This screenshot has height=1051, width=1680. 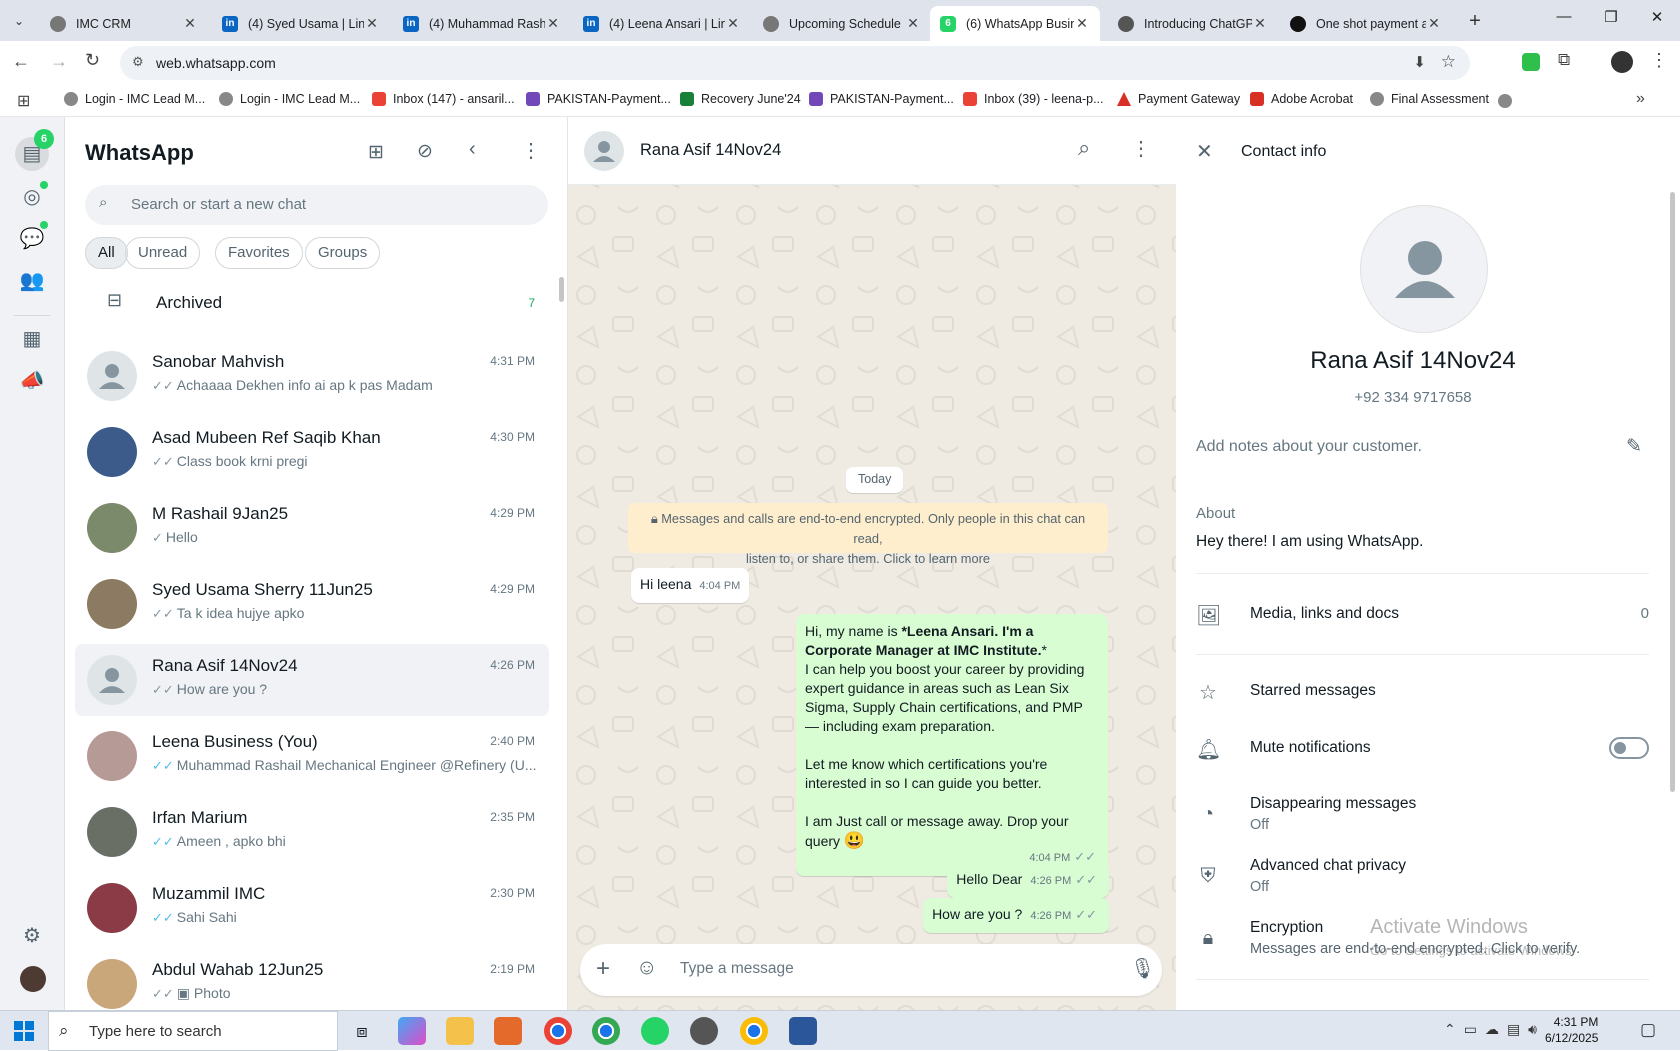 What do you see at coordinates (1016, 915) in the screenshot?
I see `message-outgoing: How are you ? 4:26 PM ✓✓` at bounding box center [1016, 915].